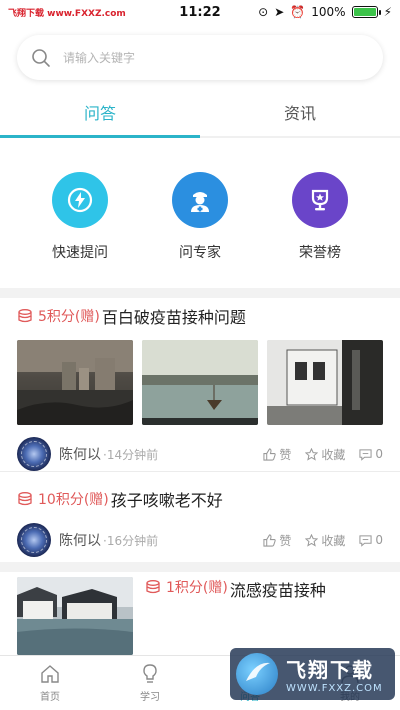 The width and height of the screenshot is (400, 710). I want to click on post-separator, so click(200, 471).